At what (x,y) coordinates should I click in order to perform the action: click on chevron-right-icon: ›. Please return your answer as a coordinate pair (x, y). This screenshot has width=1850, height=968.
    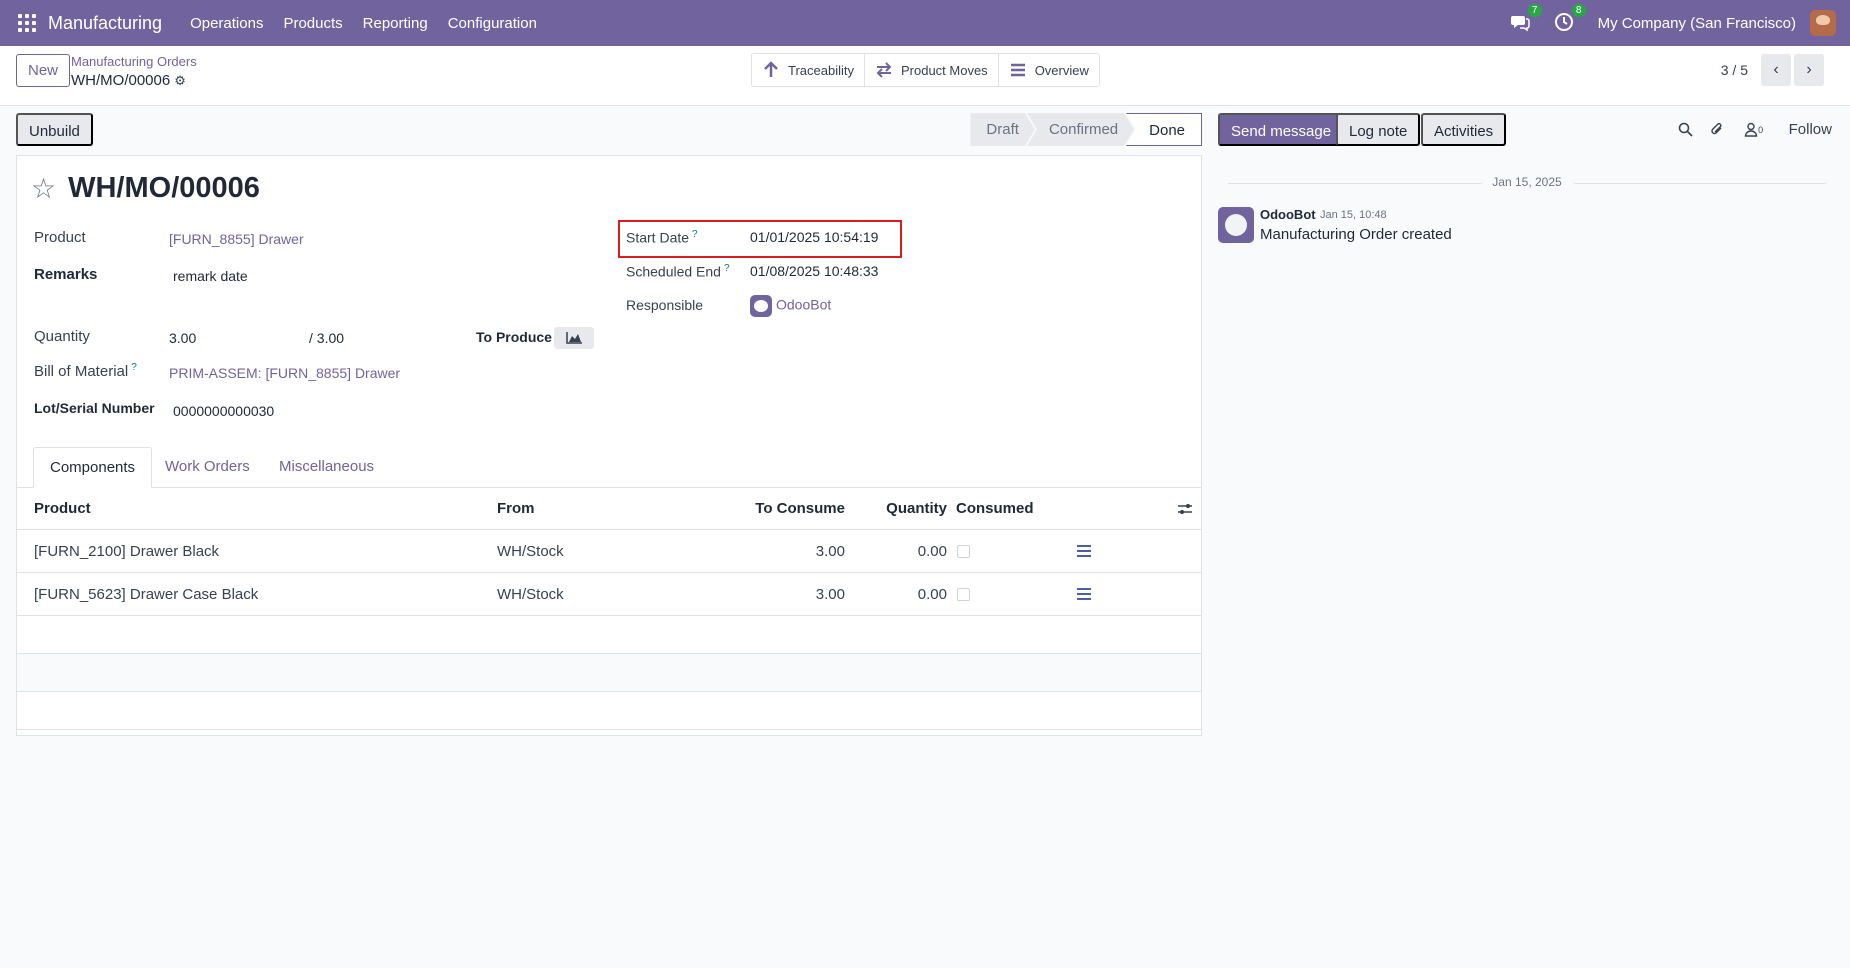
    Looking at the image, I should click on (1809, 69).